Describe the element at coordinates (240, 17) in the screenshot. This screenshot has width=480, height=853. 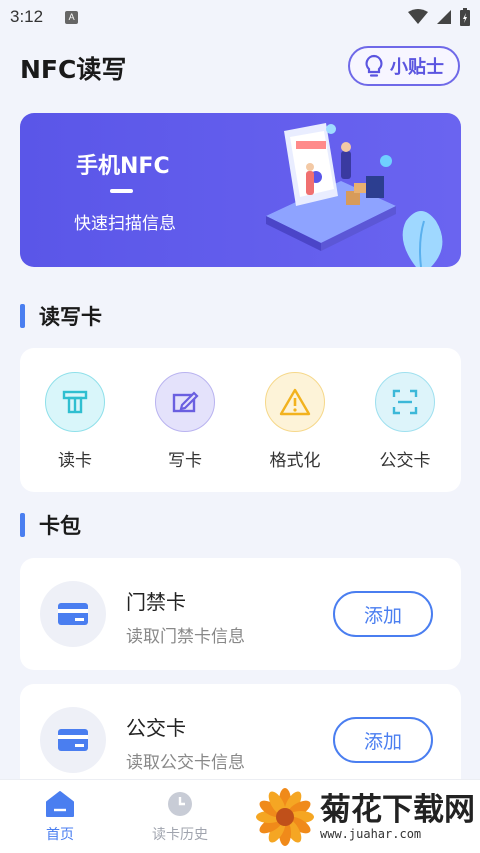
I see `status-bar: 3:12 A` at that location.